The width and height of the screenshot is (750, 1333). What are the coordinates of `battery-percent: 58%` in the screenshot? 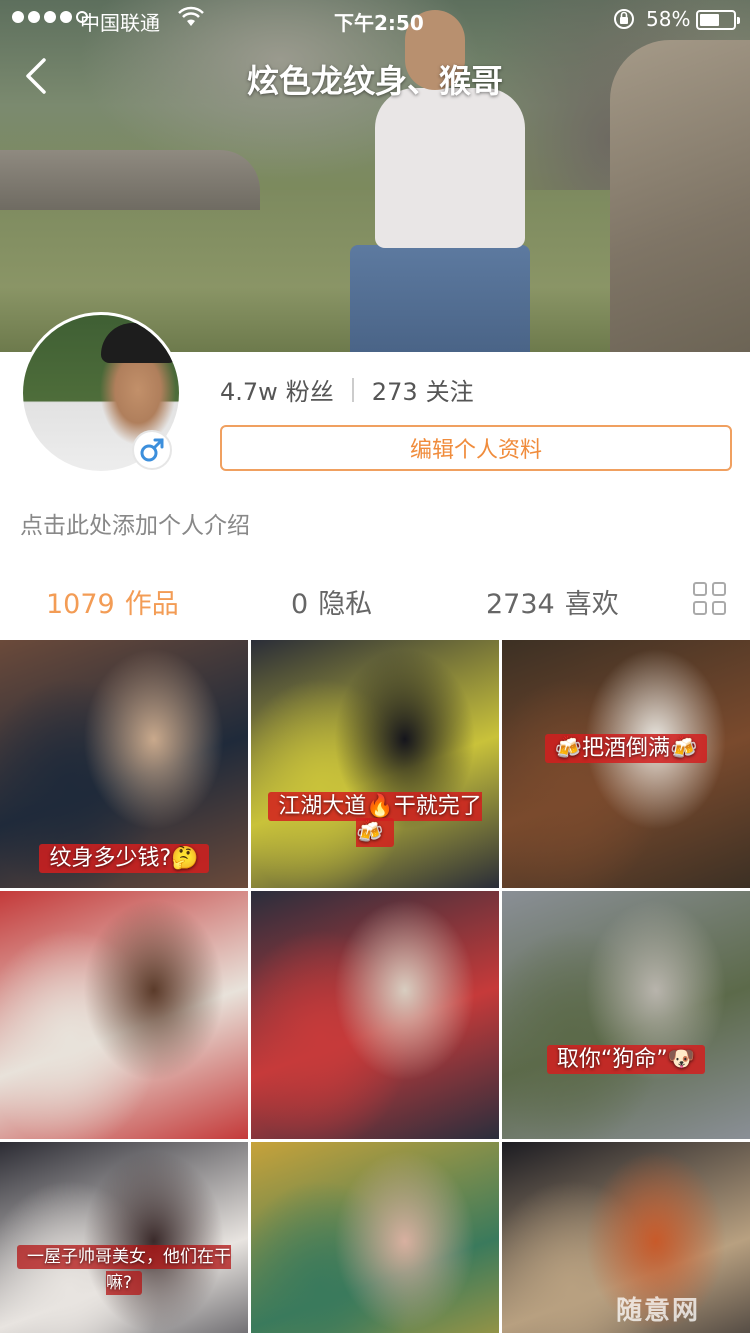 It's located at (668, 19).